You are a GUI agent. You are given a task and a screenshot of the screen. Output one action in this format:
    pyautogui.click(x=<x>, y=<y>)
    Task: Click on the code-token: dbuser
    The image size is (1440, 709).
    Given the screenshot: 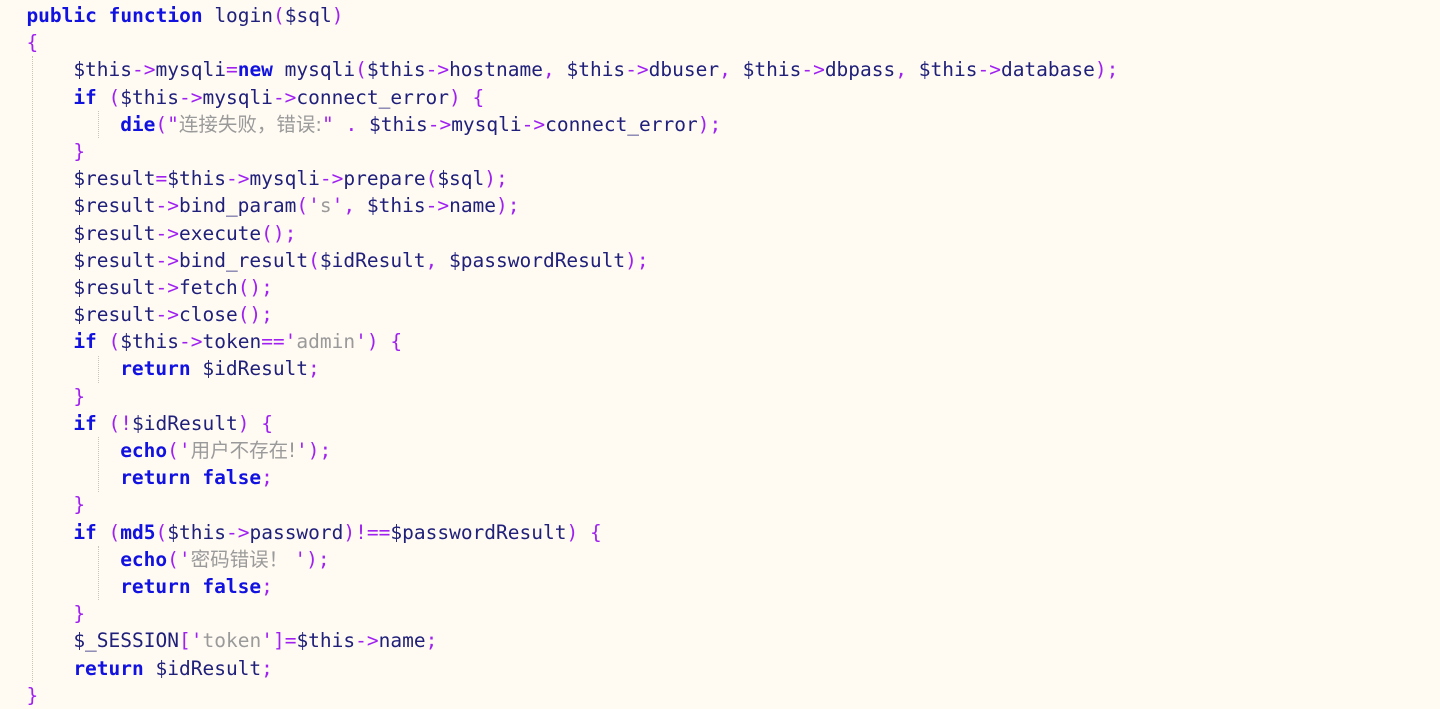 What is the action you would take?
    pyautogui.click(x=684, y=70)
    